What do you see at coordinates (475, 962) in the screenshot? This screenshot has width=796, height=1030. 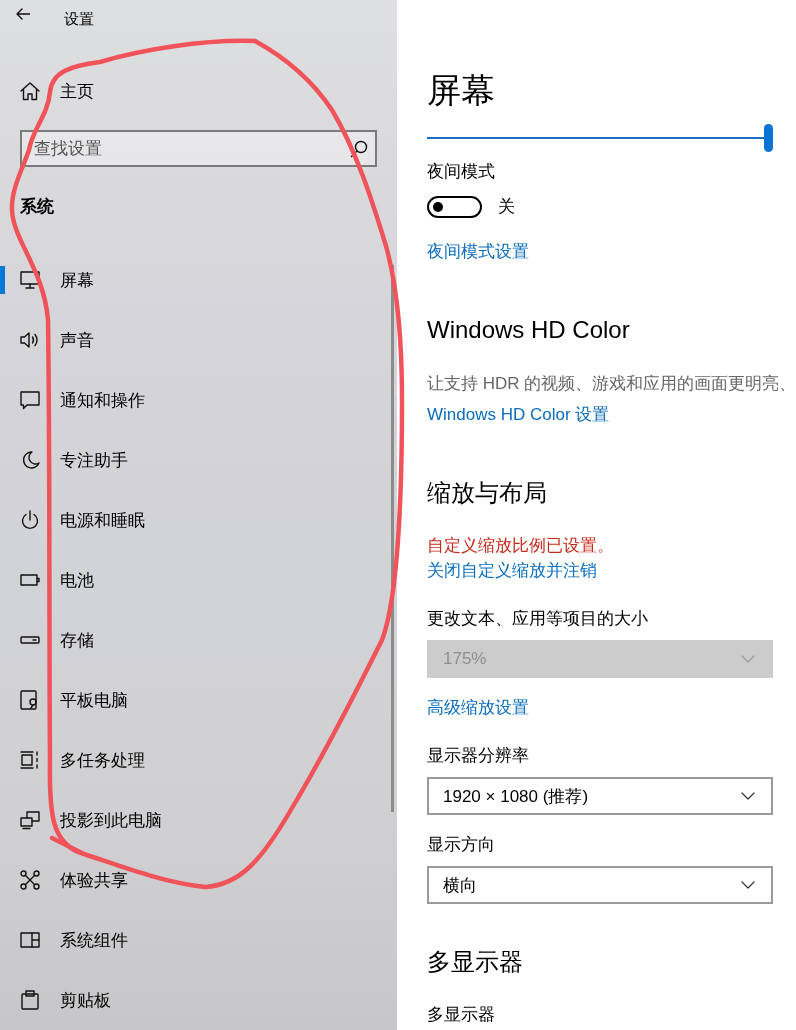 I see `section-heading: 多显示器` at bounding box center [475, 962].